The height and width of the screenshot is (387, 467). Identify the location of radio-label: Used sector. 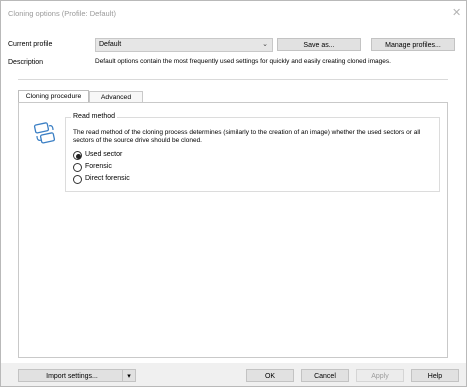
(104, 154).